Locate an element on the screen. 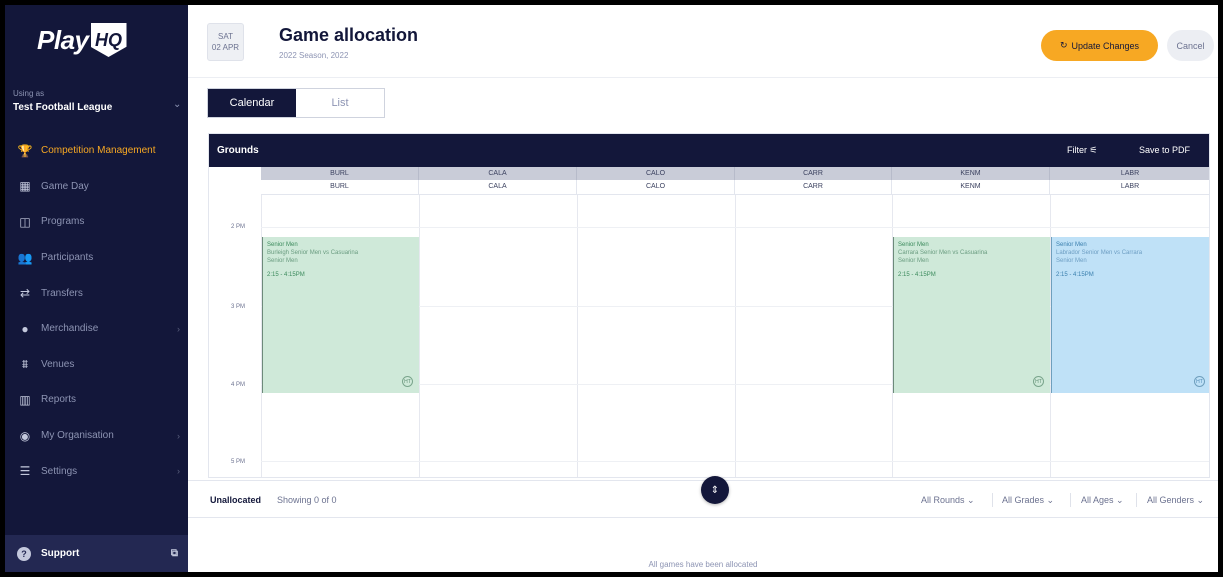 The image size is (1223, 577). ground-column-header: CALA is located at coordinates (498, 173).